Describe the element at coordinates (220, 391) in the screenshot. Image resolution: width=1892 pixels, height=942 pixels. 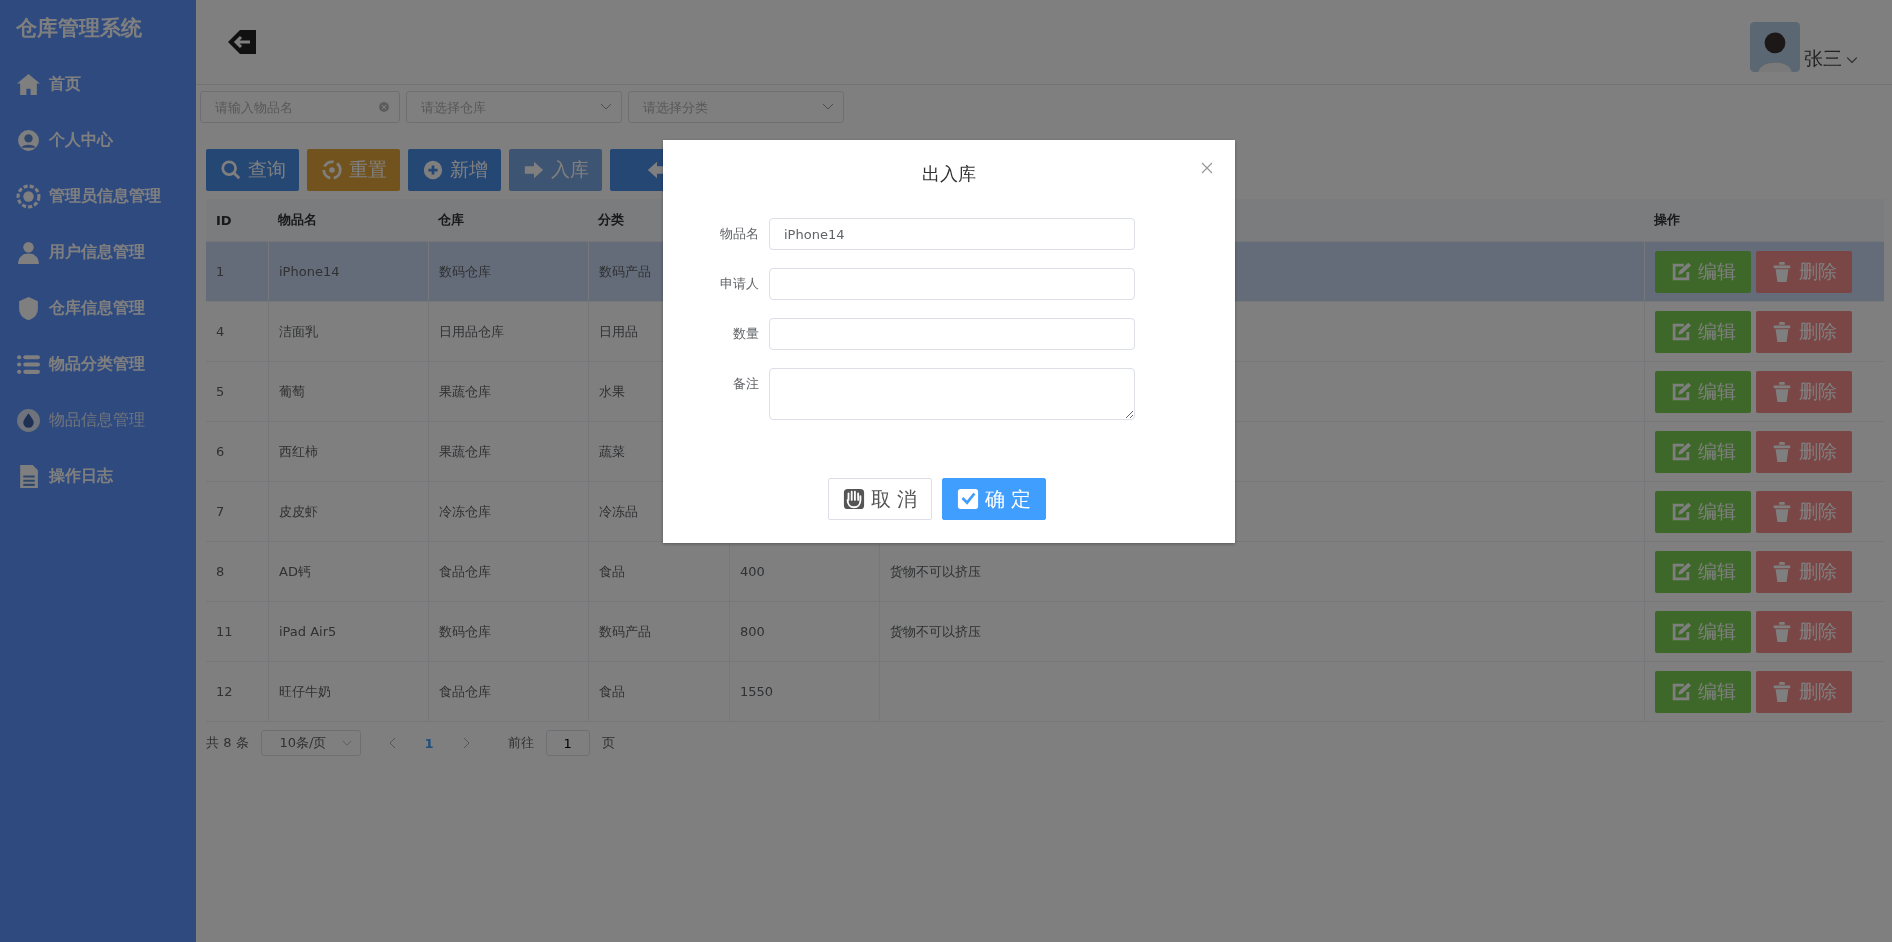
I see `table-cell: 5` at that location.